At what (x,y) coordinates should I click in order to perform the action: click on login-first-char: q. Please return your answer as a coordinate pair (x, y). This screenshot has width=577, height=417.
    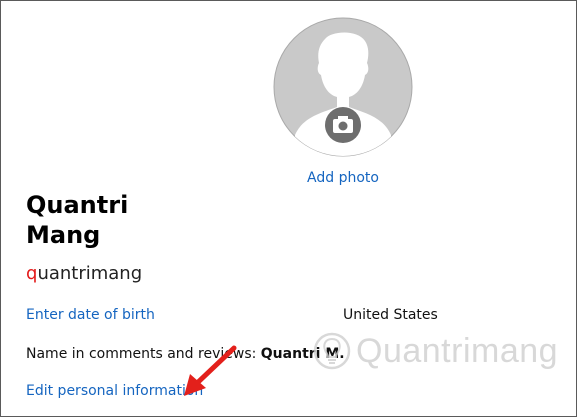
    Looking at the image, I should click on (32, 273).